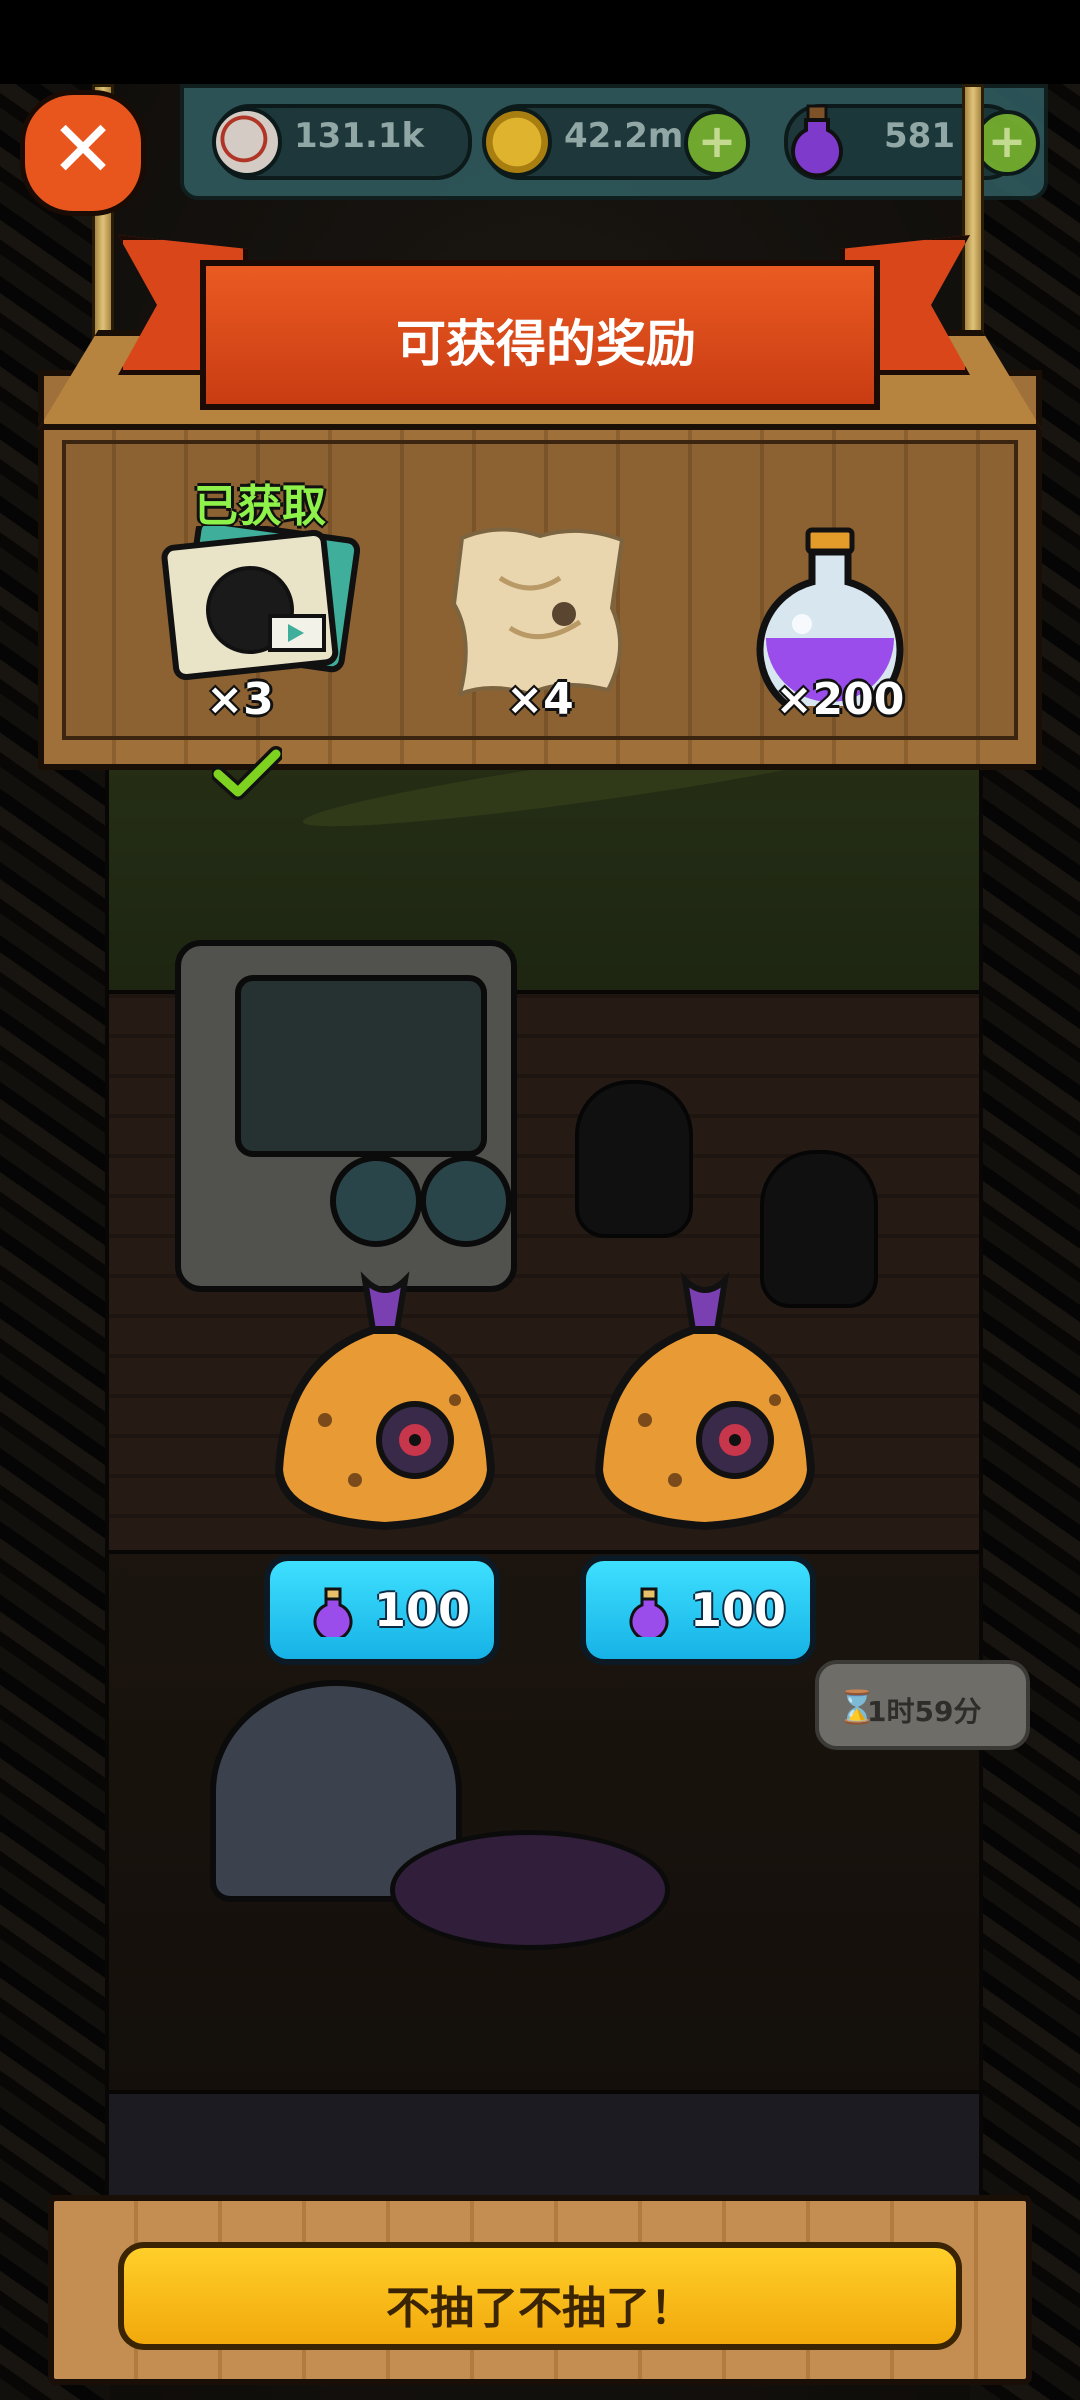 This screenshot has height=2400, width=1080. Describe the element at coordinates (840, 699) in the screenshot. I see `reward-quantity: ×200` at that location.